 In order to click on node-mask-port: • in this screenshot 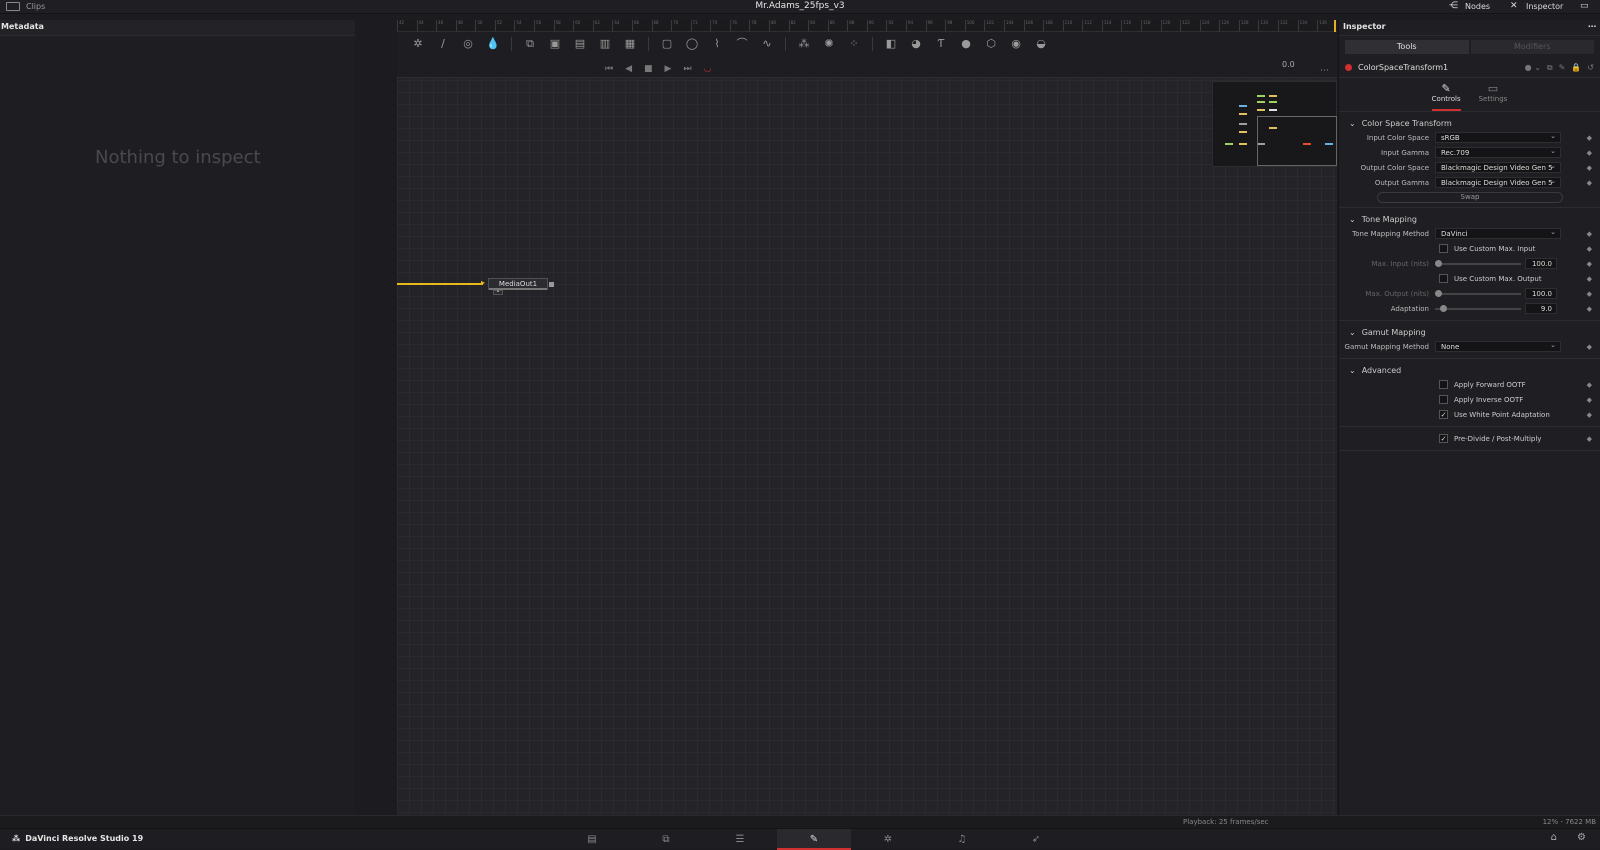, I will do `click(498, 292)`.